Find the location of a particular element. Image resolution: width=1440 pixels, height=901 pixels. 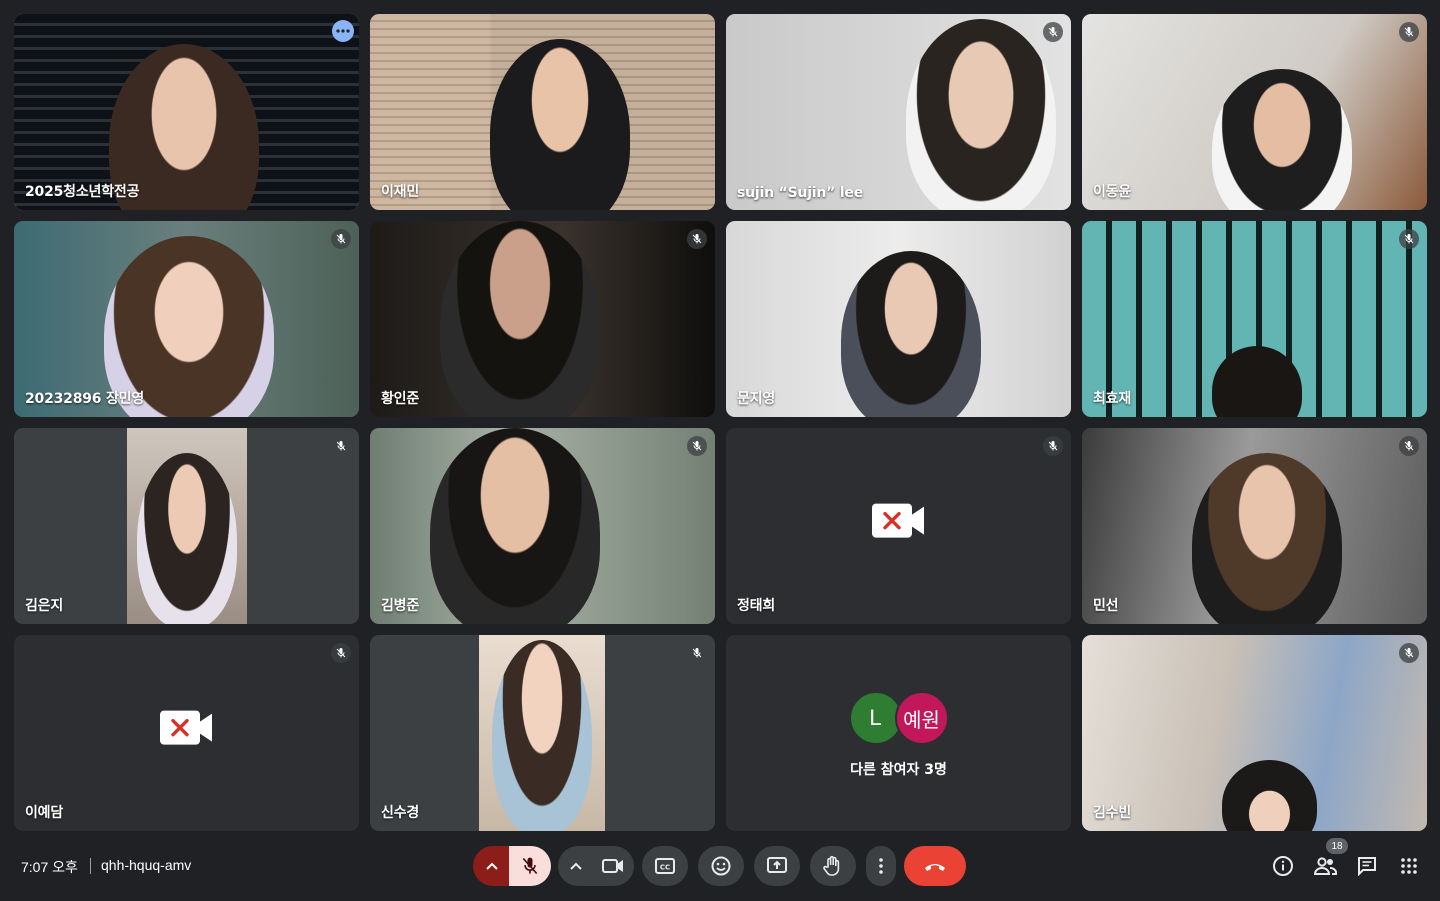

participant-tile: 문지영 is located at coordinates (898, 319).